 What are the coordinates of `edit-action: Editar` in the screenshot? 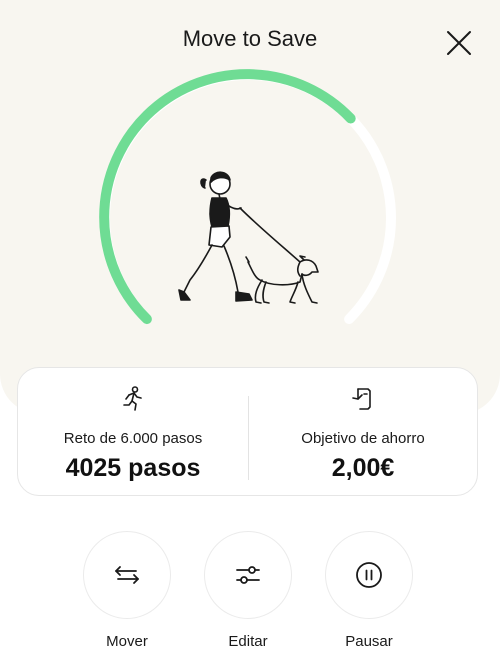 It's located at (248, 590).